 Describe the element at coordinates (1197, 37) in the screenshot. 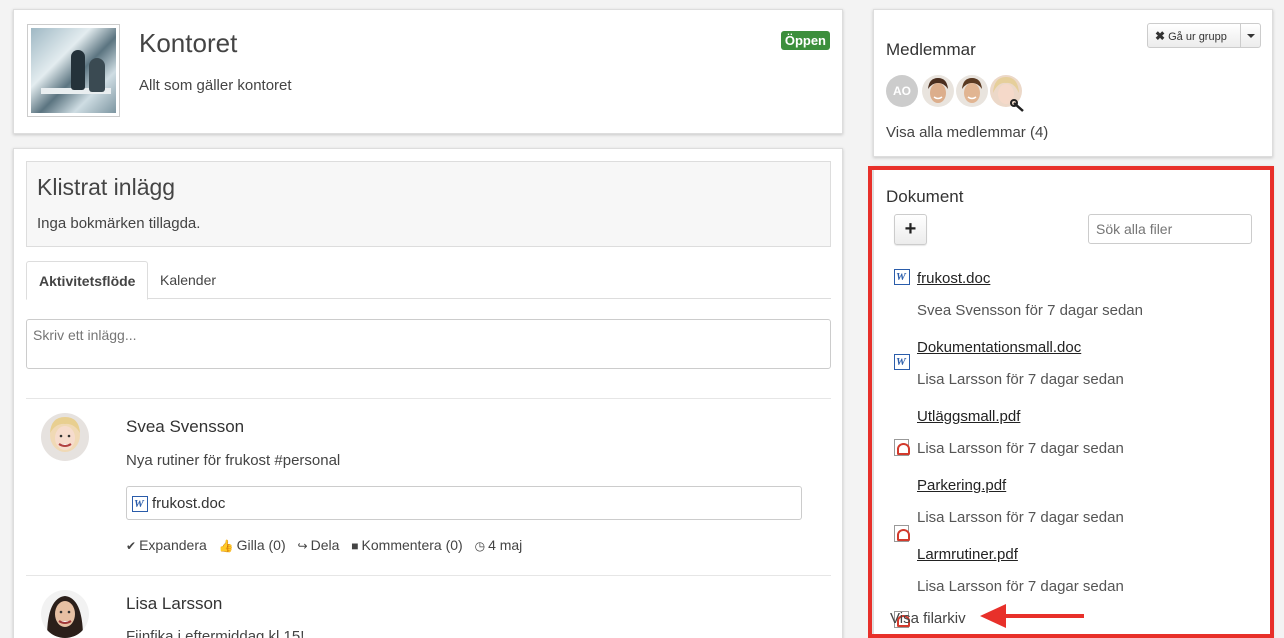

I see `leave-group-label: Gå ur grupp` at that location.